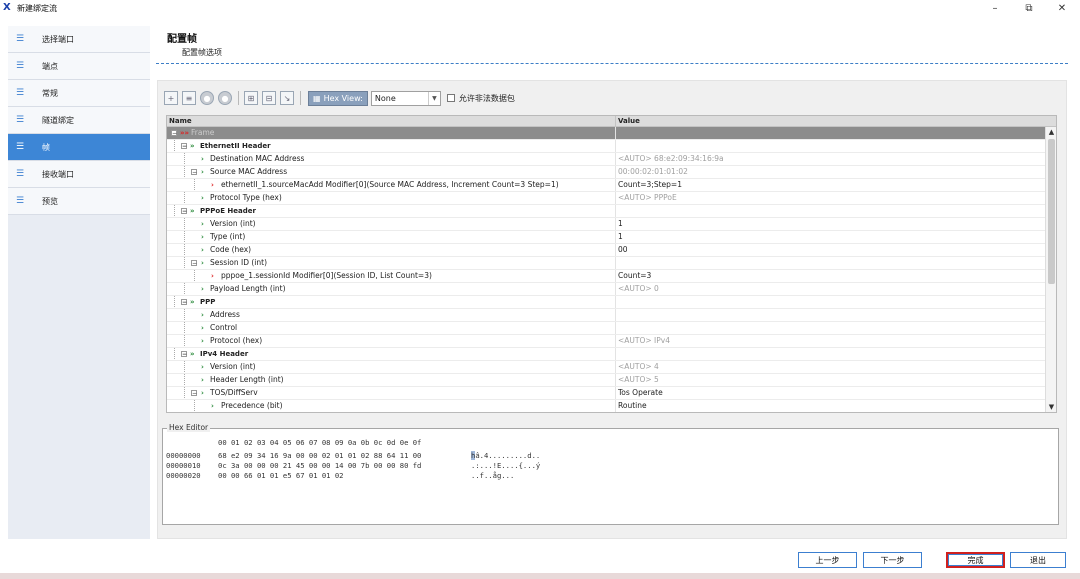  I want to click on tree-row-field: › Protocol (hex) <AUTO> IPv4, so click(606, 341).